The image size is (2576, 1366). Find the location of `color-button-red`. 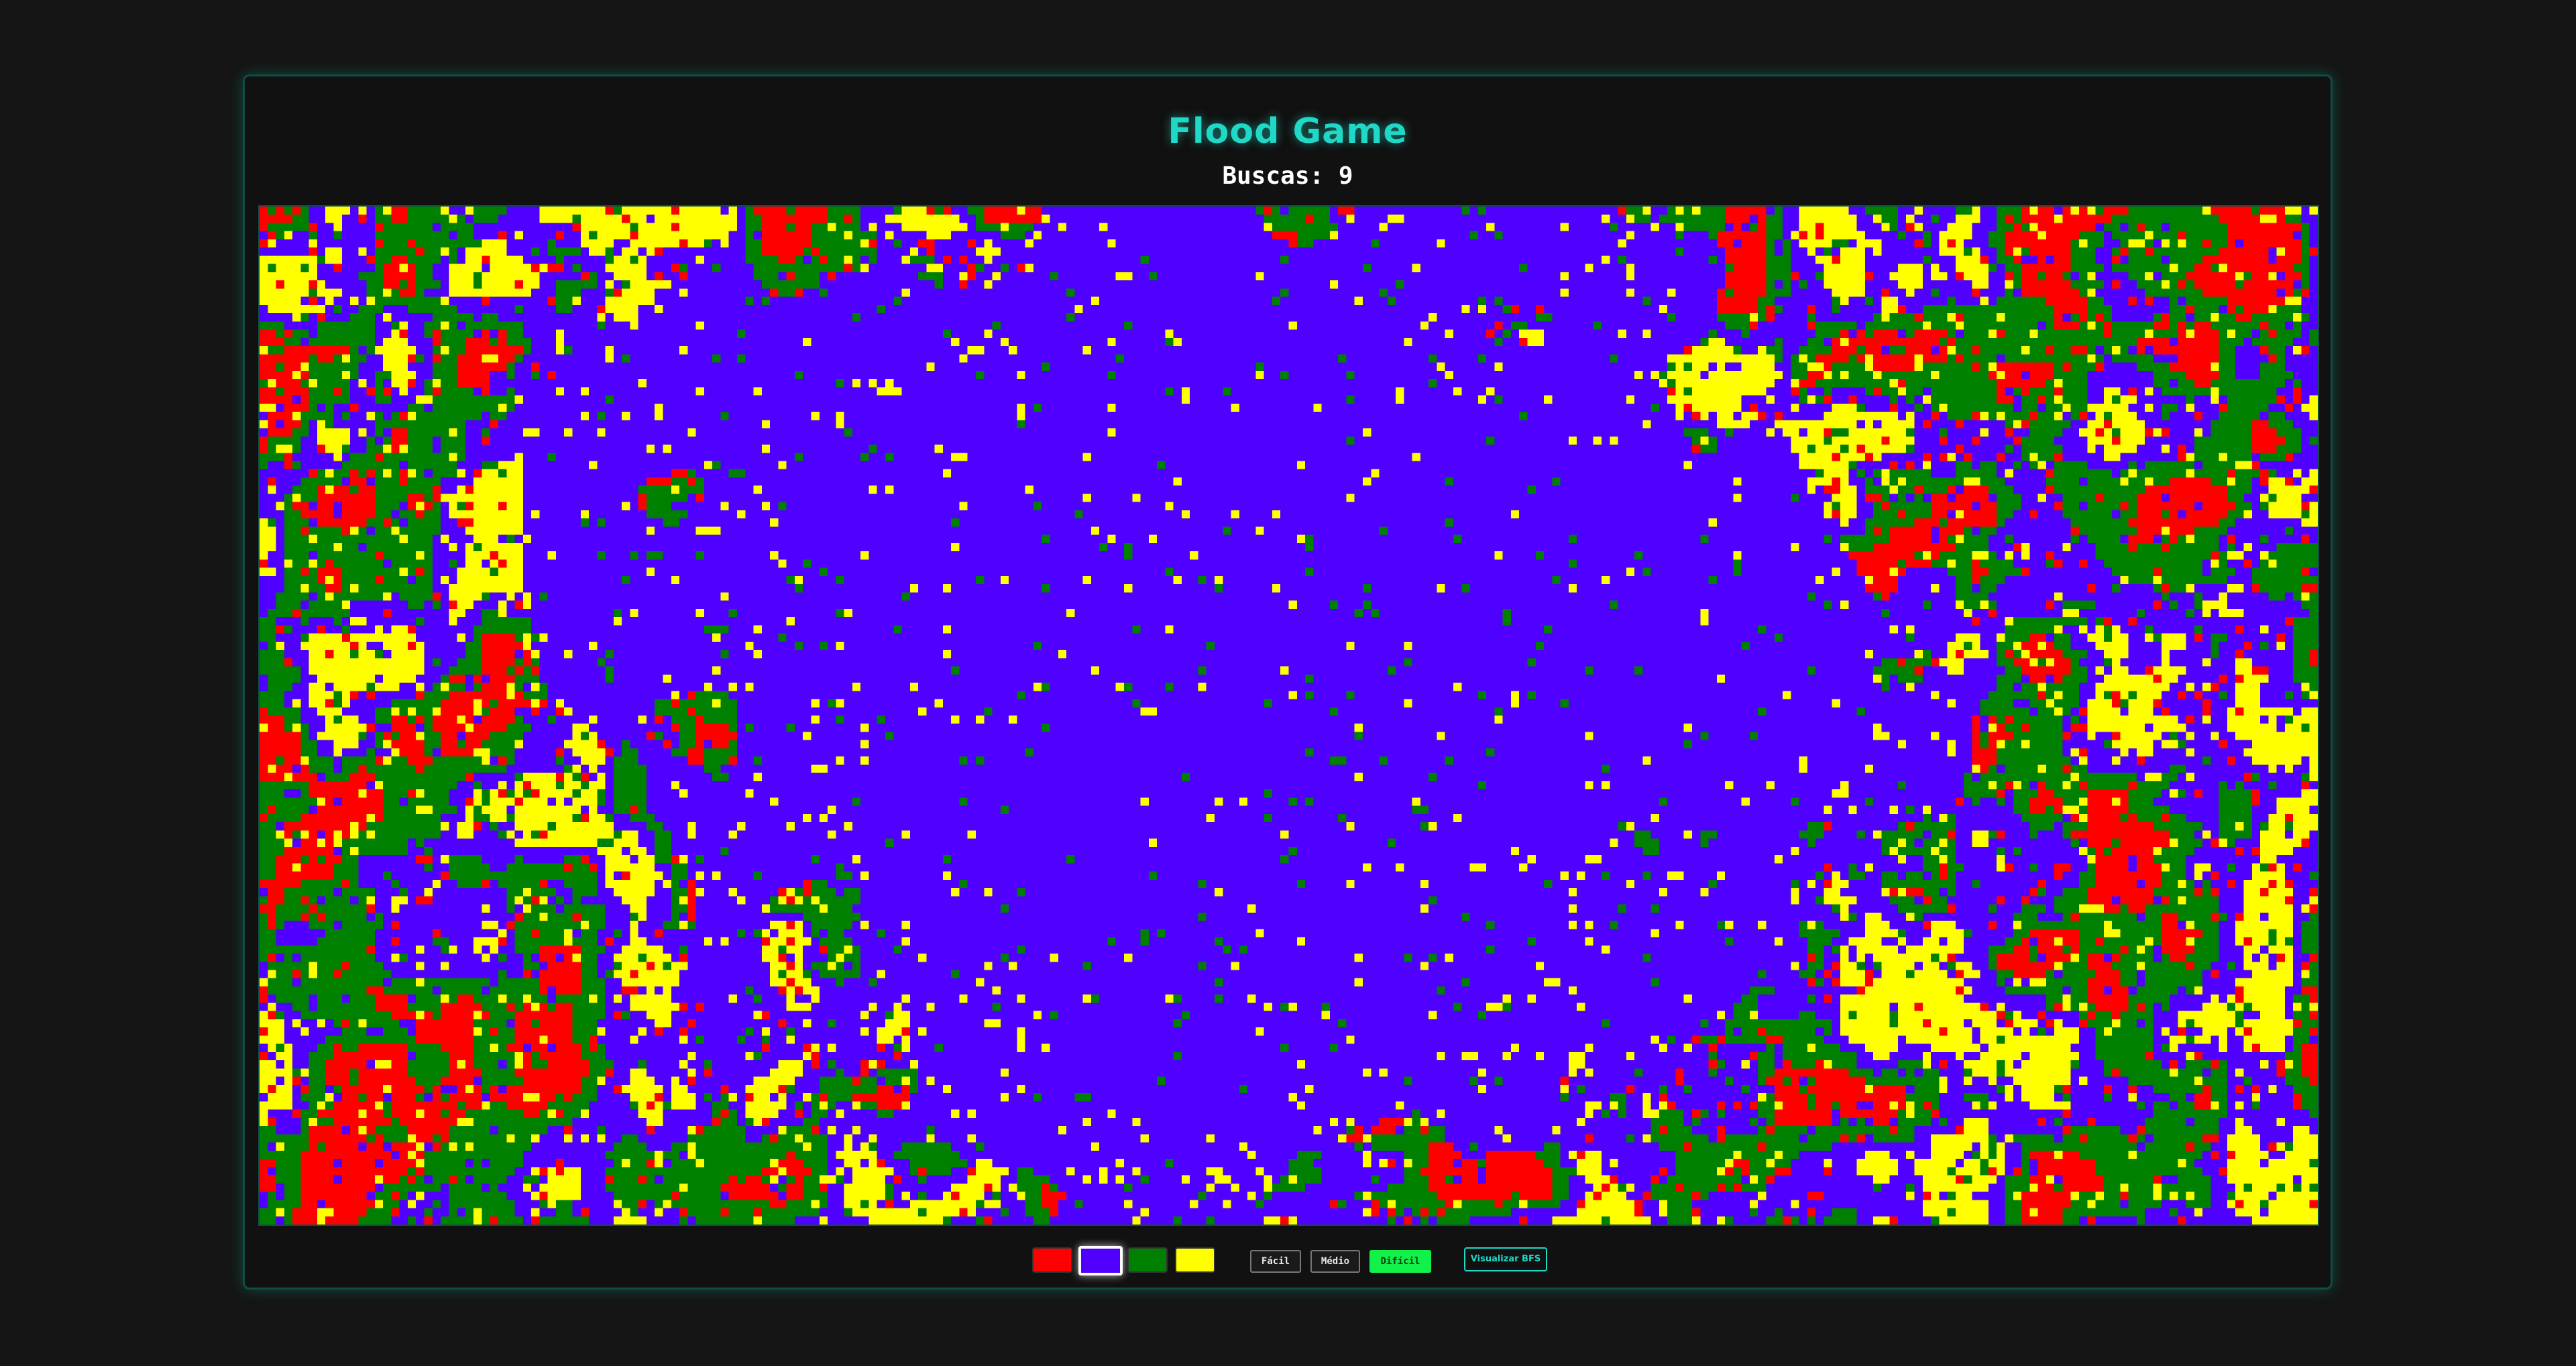

color-button-red is located at coordinates (1052, 1260).